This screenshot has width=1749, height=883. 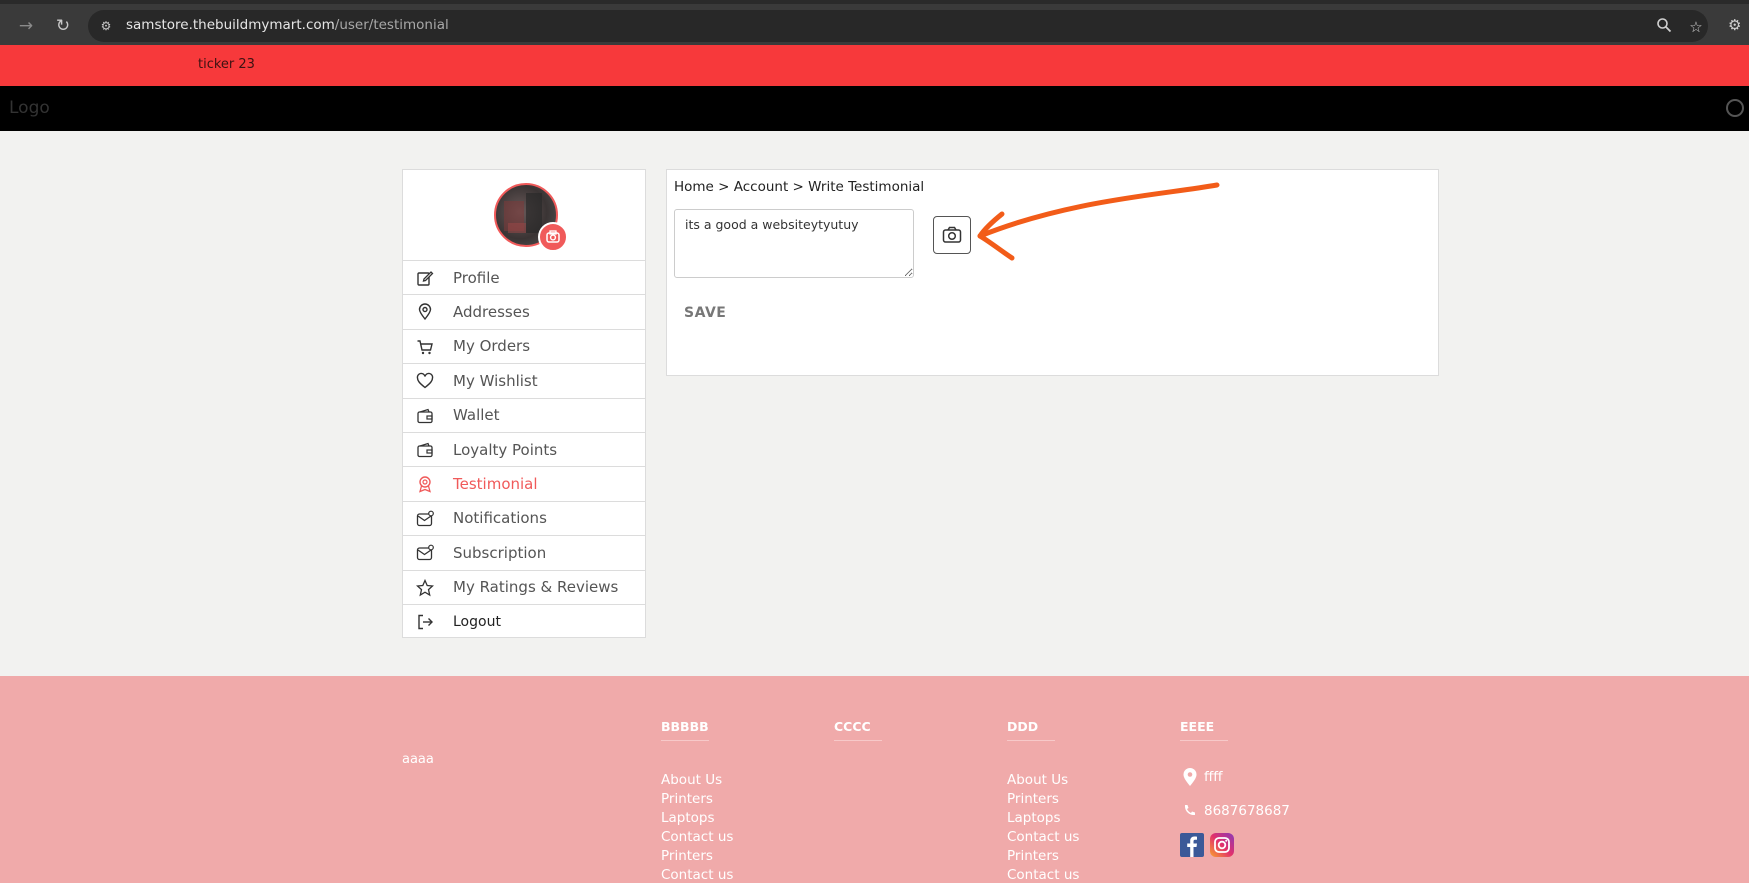 What do you see at coordinates (1098, 221) in the screenshot?
I see `annotation-arrow` at bounding box center [1098, 221].